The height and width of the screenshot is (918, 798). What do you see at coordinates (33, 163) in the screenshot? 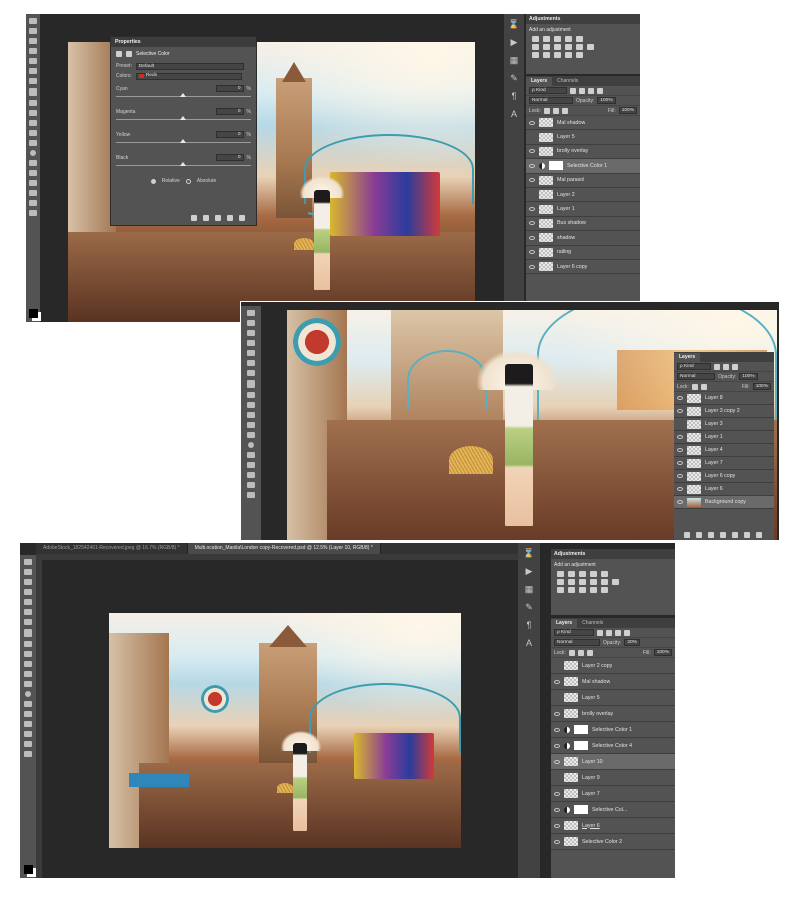
I see `pen-tool-icon` at bounding box center [33, 163].